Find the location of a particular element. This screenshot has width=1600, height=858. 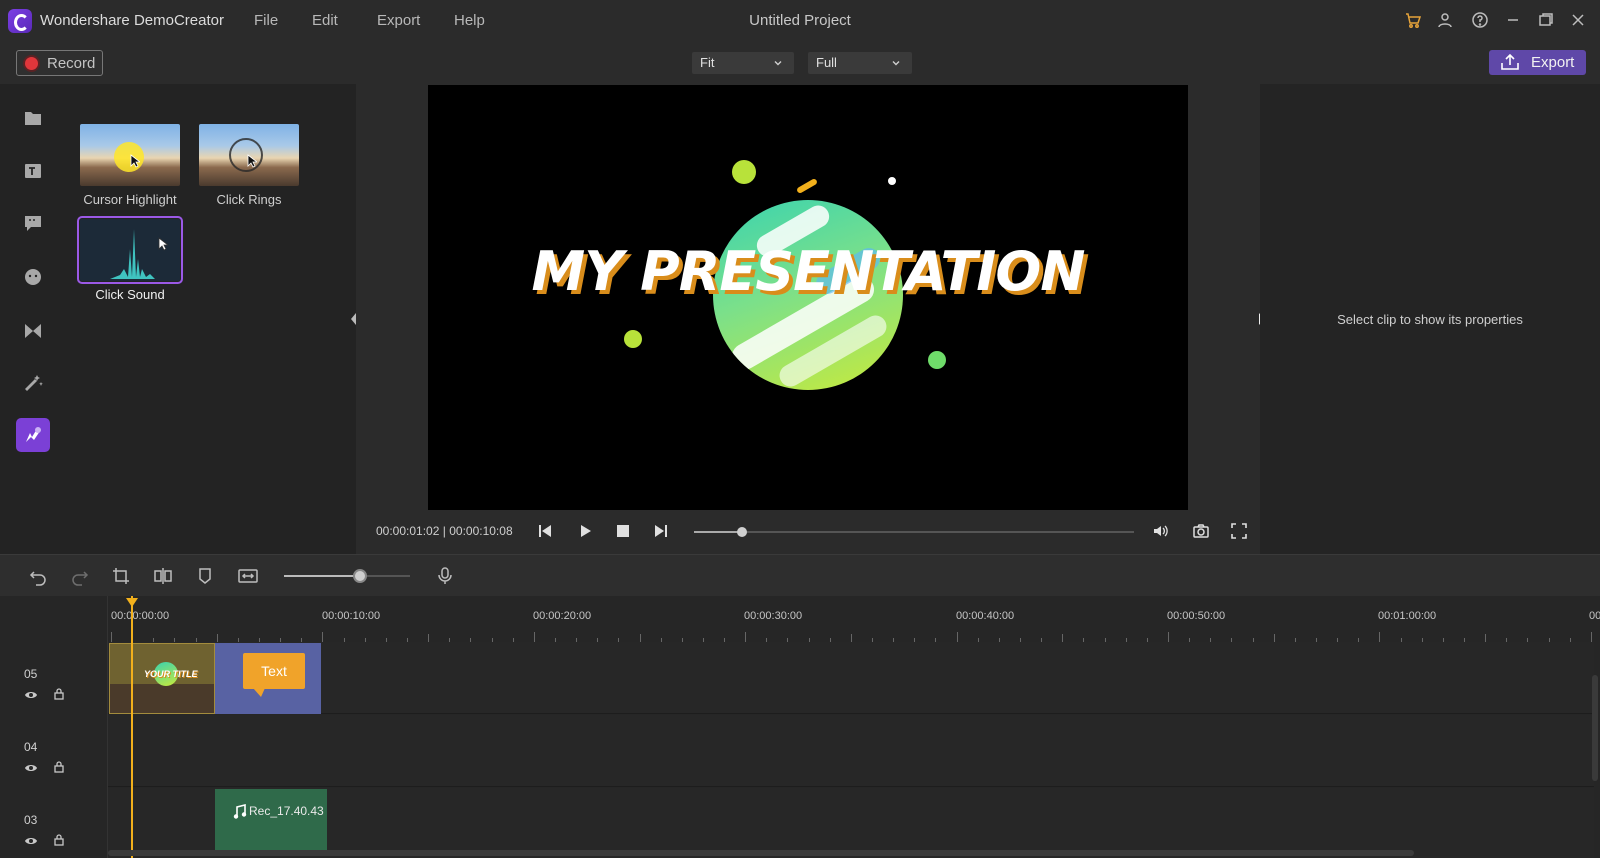

fit-dropdown: Fit is located at coordinates (743, 63).